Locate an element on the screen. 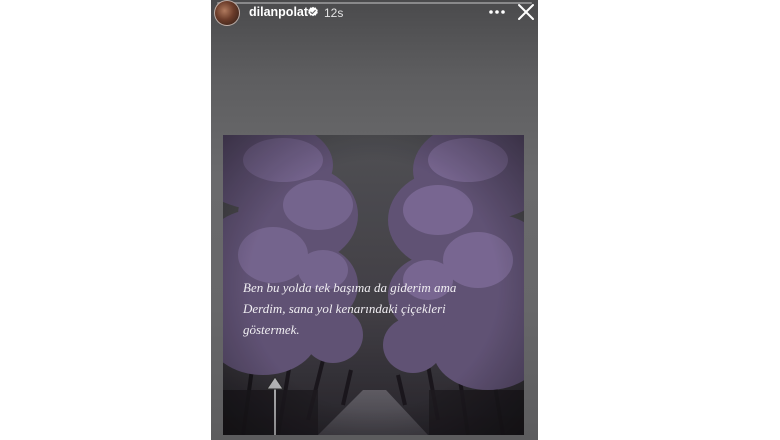 Image resolution: width=780 pixels, height=440 pixels. quote-line: göstermek. is located at coordinates (271, 329).